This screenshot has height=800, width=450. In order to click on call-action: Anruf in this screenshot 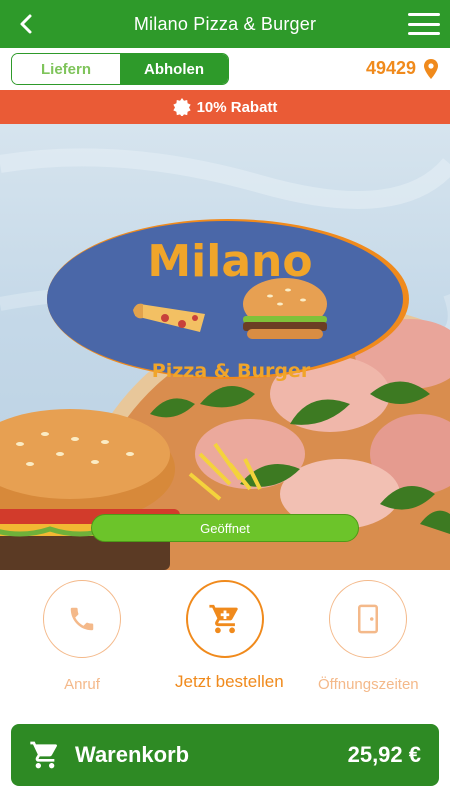, I will do `click(82, 636)`.